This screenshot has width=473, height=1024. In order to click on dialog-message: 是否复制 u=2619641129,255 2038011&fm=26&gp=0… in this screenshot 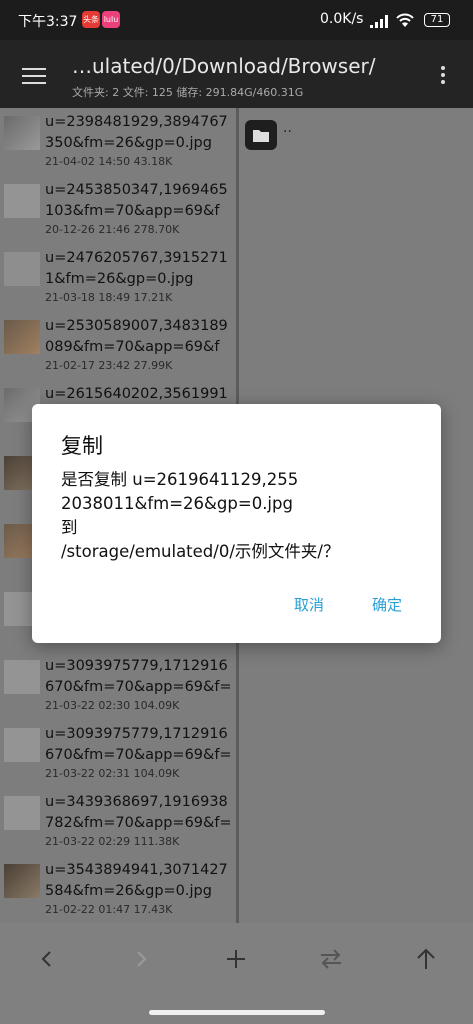, I will do `click(241, 516)`.